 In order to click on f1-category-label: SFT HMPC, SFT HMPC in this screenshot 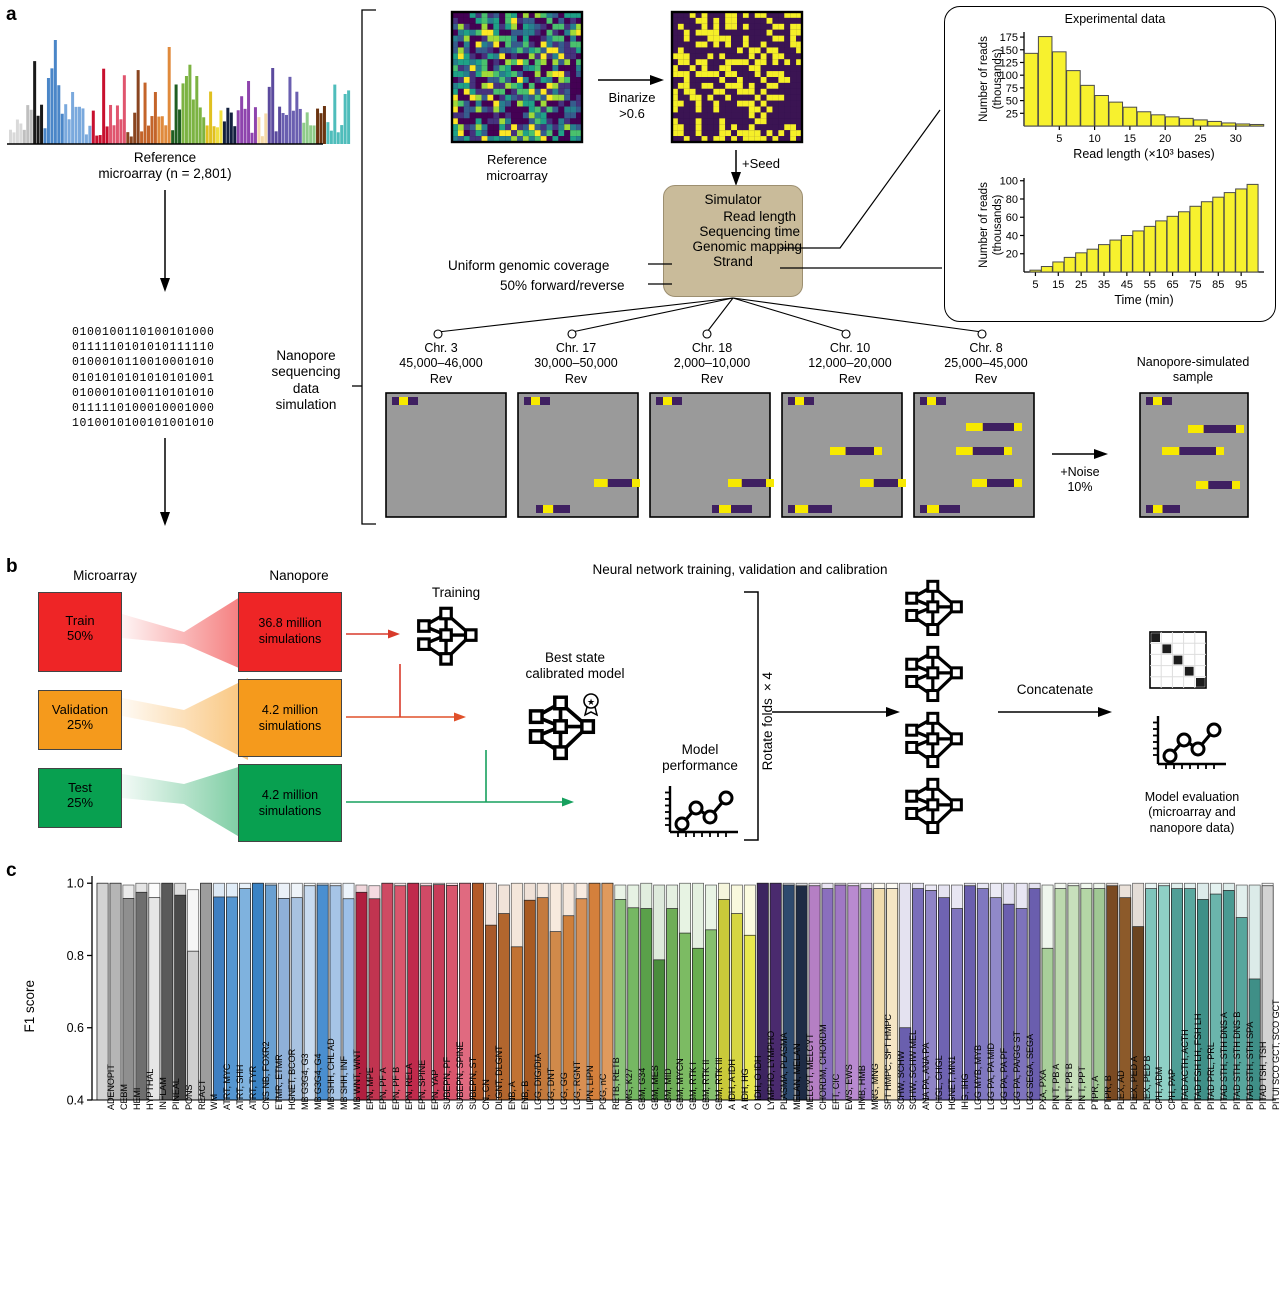, I will do `click(887, 1062)`.